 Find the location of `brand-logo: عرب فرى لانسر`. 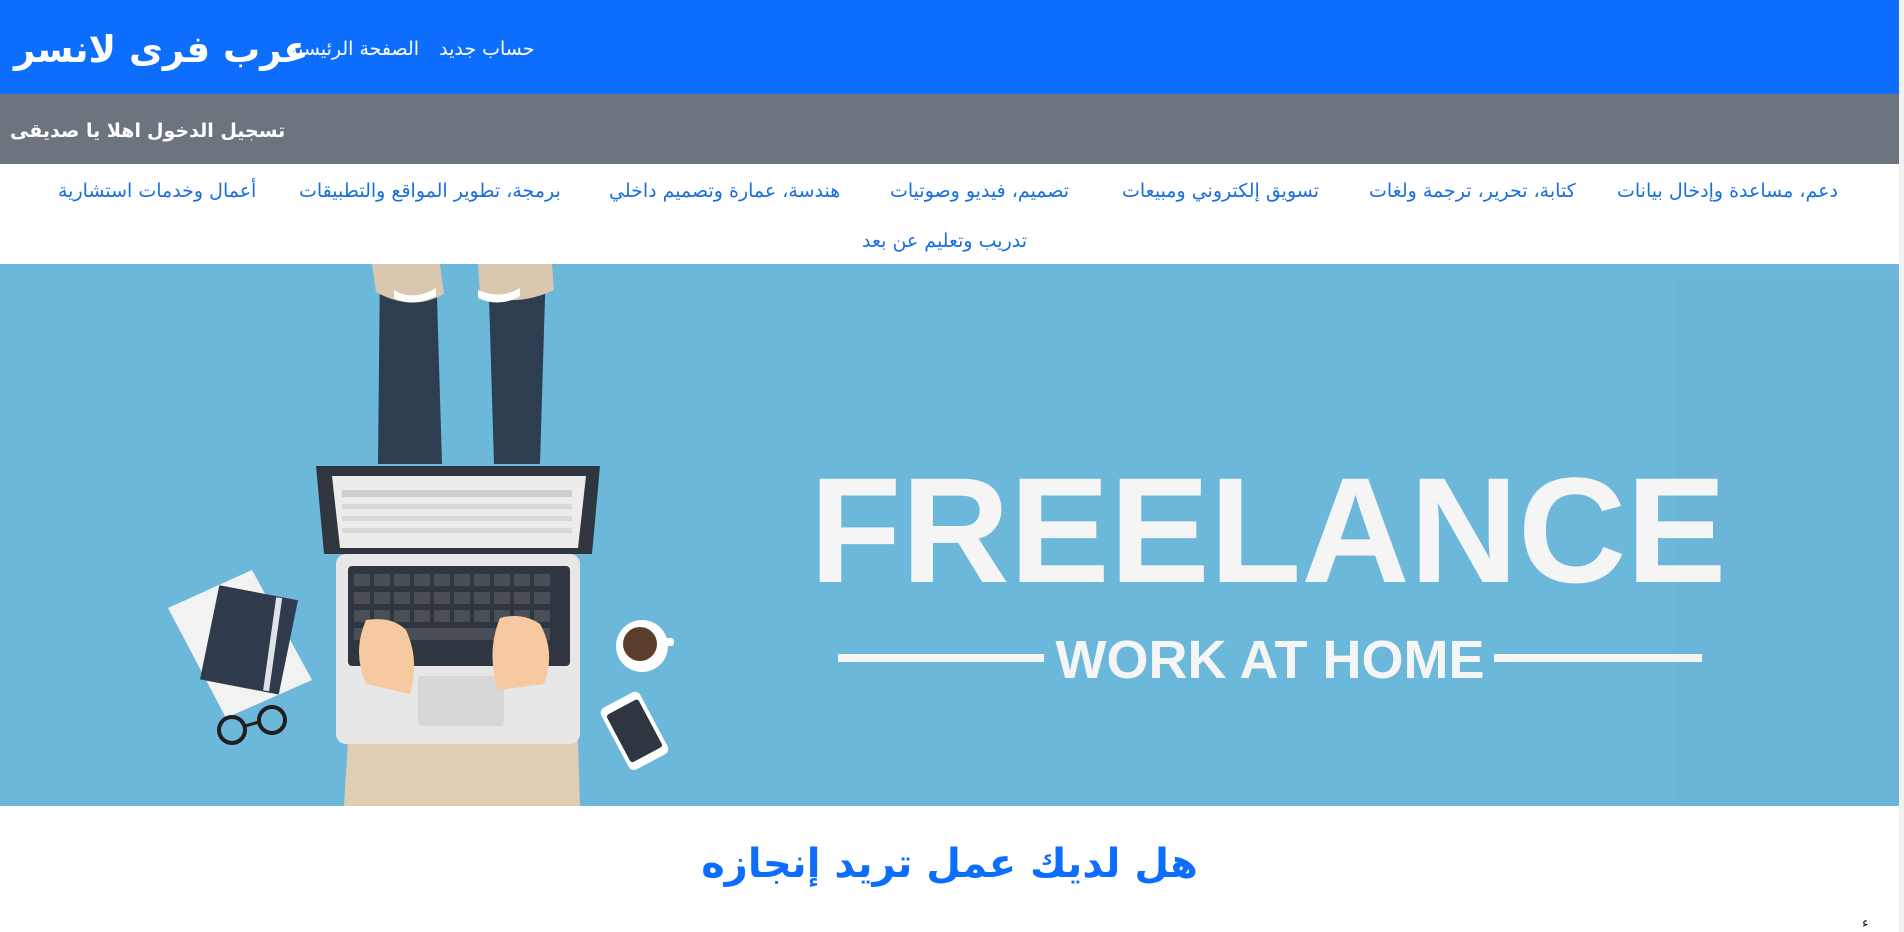

brand-logo: عرب فرى لانسر is located at coordinates (161, 50).